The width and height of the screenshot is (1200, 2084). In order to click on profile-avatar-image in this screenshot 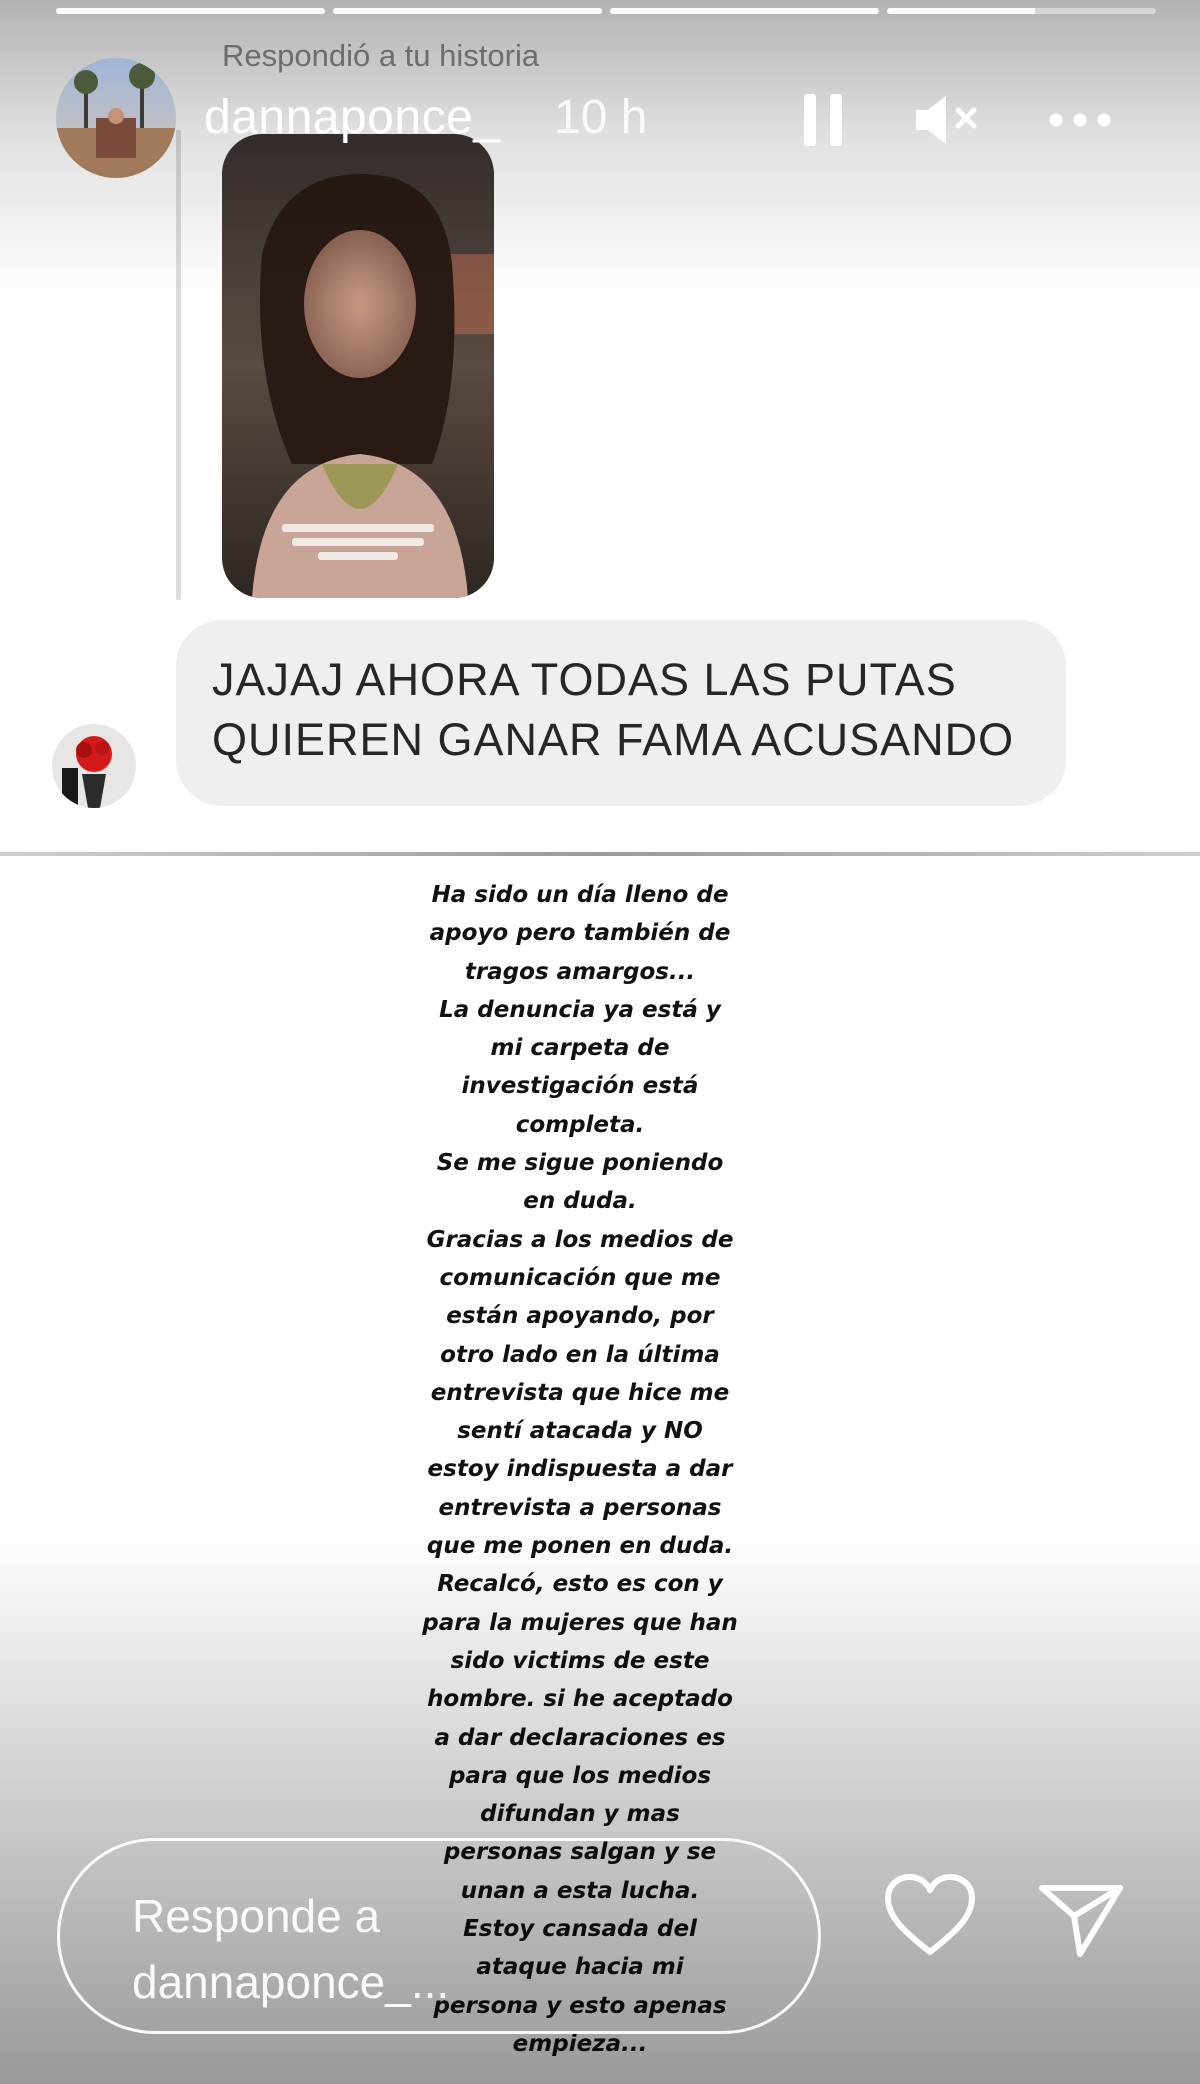, I will do `click(116, 118)`.